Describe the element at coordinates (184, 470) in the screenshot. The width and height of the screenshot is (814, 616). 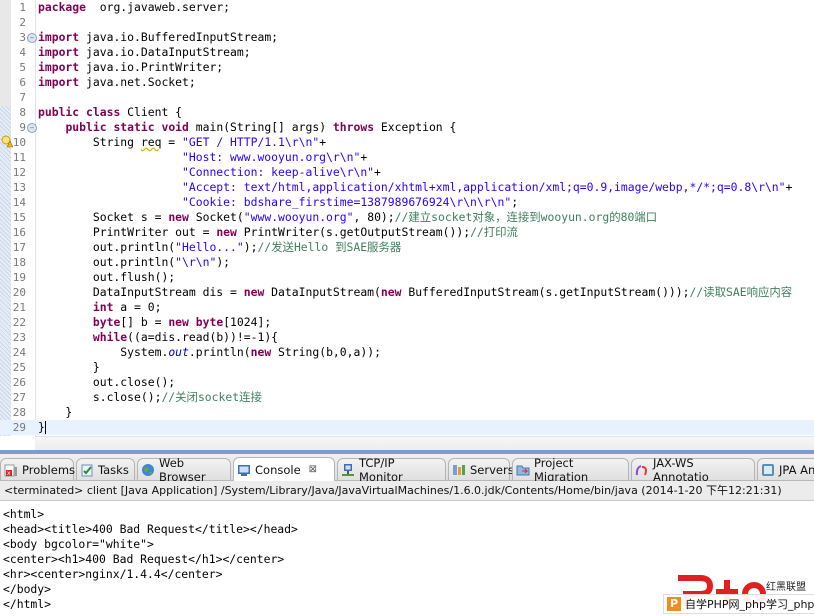
I see `tab-web-browser: Web Browser` at that location.